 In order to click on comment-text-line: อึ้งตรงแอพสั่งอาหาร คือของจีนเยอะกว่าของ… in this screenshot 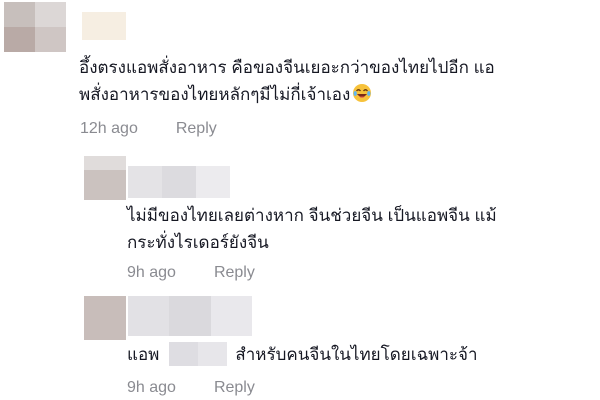, I will do `click(287, 67)`.